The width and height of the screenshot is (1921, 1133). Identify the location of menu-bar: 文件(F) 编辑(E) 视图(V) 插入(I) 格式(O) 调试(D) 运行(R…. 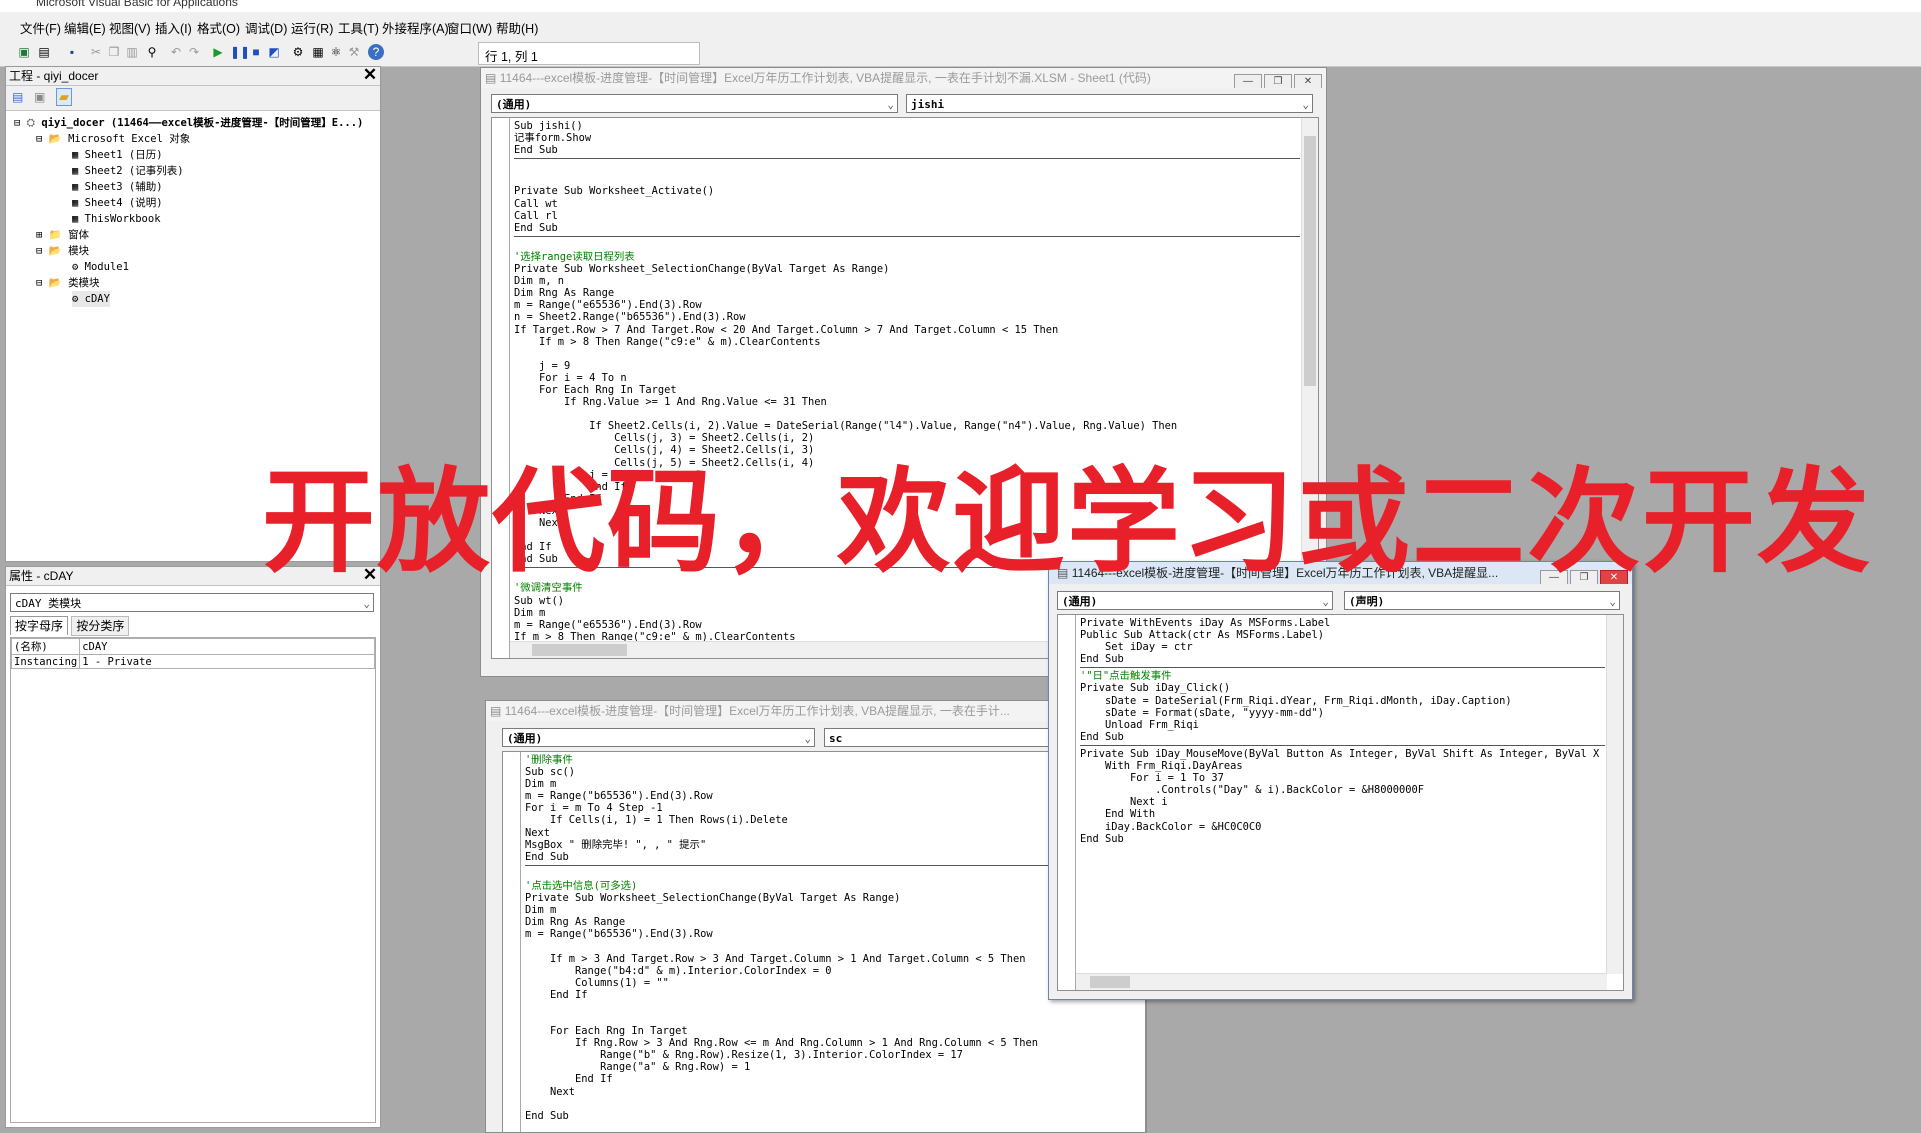
(960, 25).